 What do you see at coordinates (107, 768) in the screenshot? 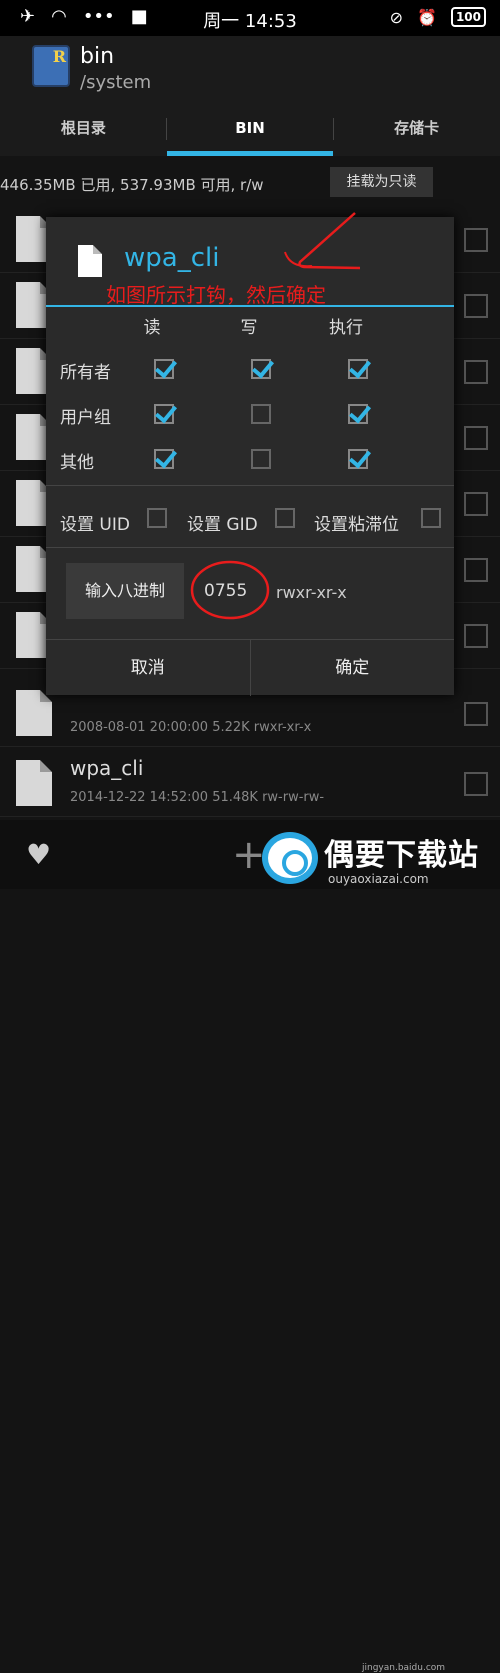
I see `file-name: wpa_cli` at bounding box center [107, 768].